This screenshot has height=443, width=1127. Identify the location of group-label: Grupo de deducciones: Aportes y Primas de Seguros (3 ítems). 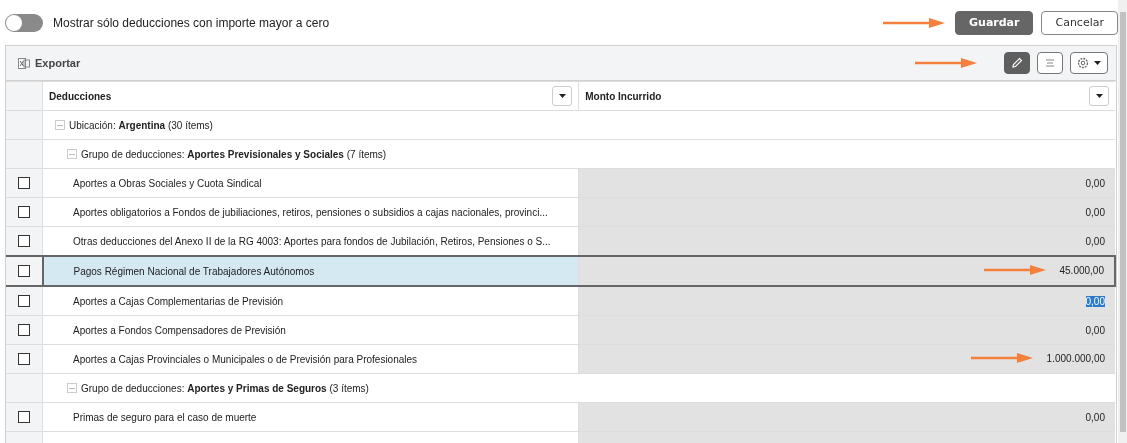
(225, 388).